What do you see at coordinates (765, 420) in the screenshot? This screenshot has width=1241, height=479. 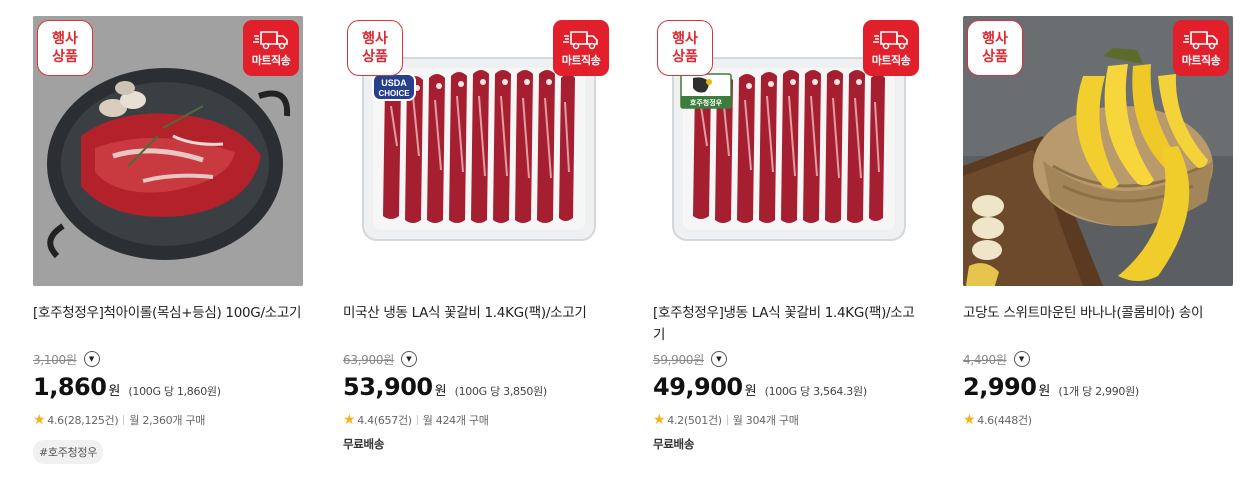 I see `monthly-purchases: 월 304개 구매` at bounding box center [765, 420].